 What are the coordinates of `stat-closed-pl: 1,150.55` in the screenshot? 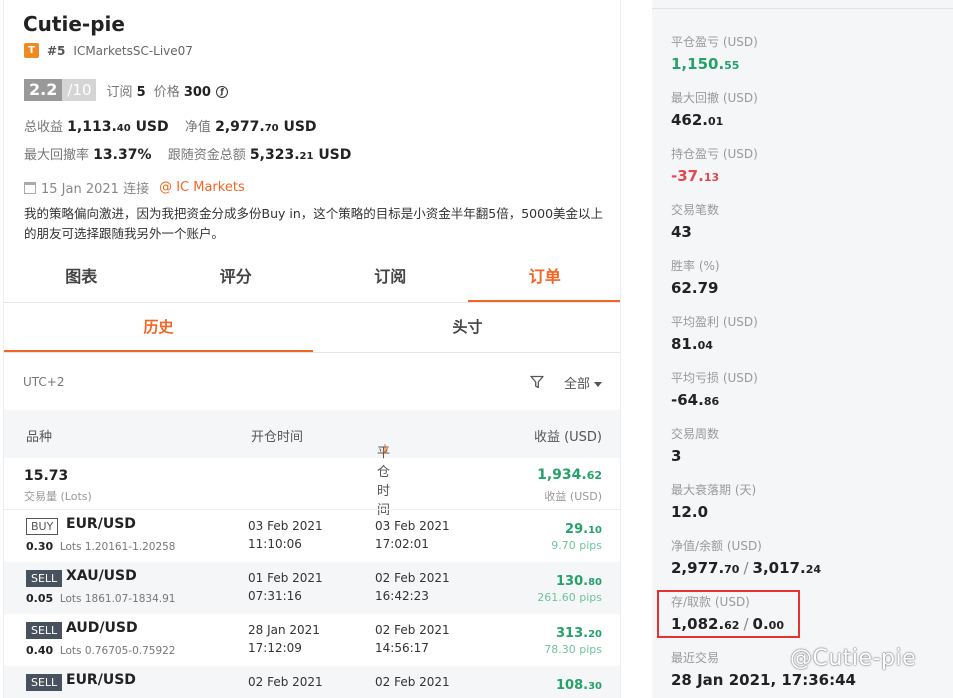 It's located at (705, 64).